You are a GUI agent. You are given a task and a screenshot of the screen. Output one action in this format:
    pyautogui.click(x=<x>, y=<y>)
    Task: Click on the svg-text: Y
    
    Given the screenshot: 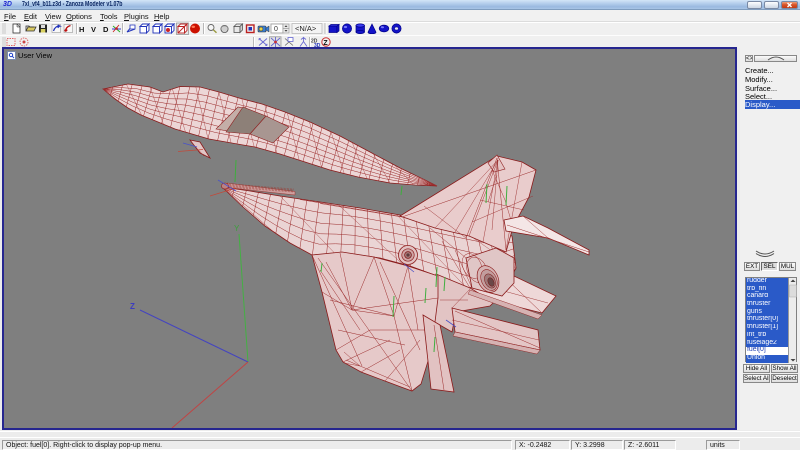 What is the action you would take?
    pyautogui.click(x=237, y=228)
    